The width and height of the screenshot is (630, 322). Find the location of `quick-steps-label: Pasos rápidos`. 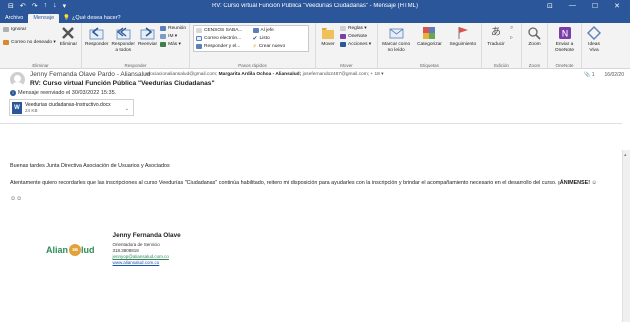

quick-steps-label: Pasos rápidos is located at coordinates (252, 65).